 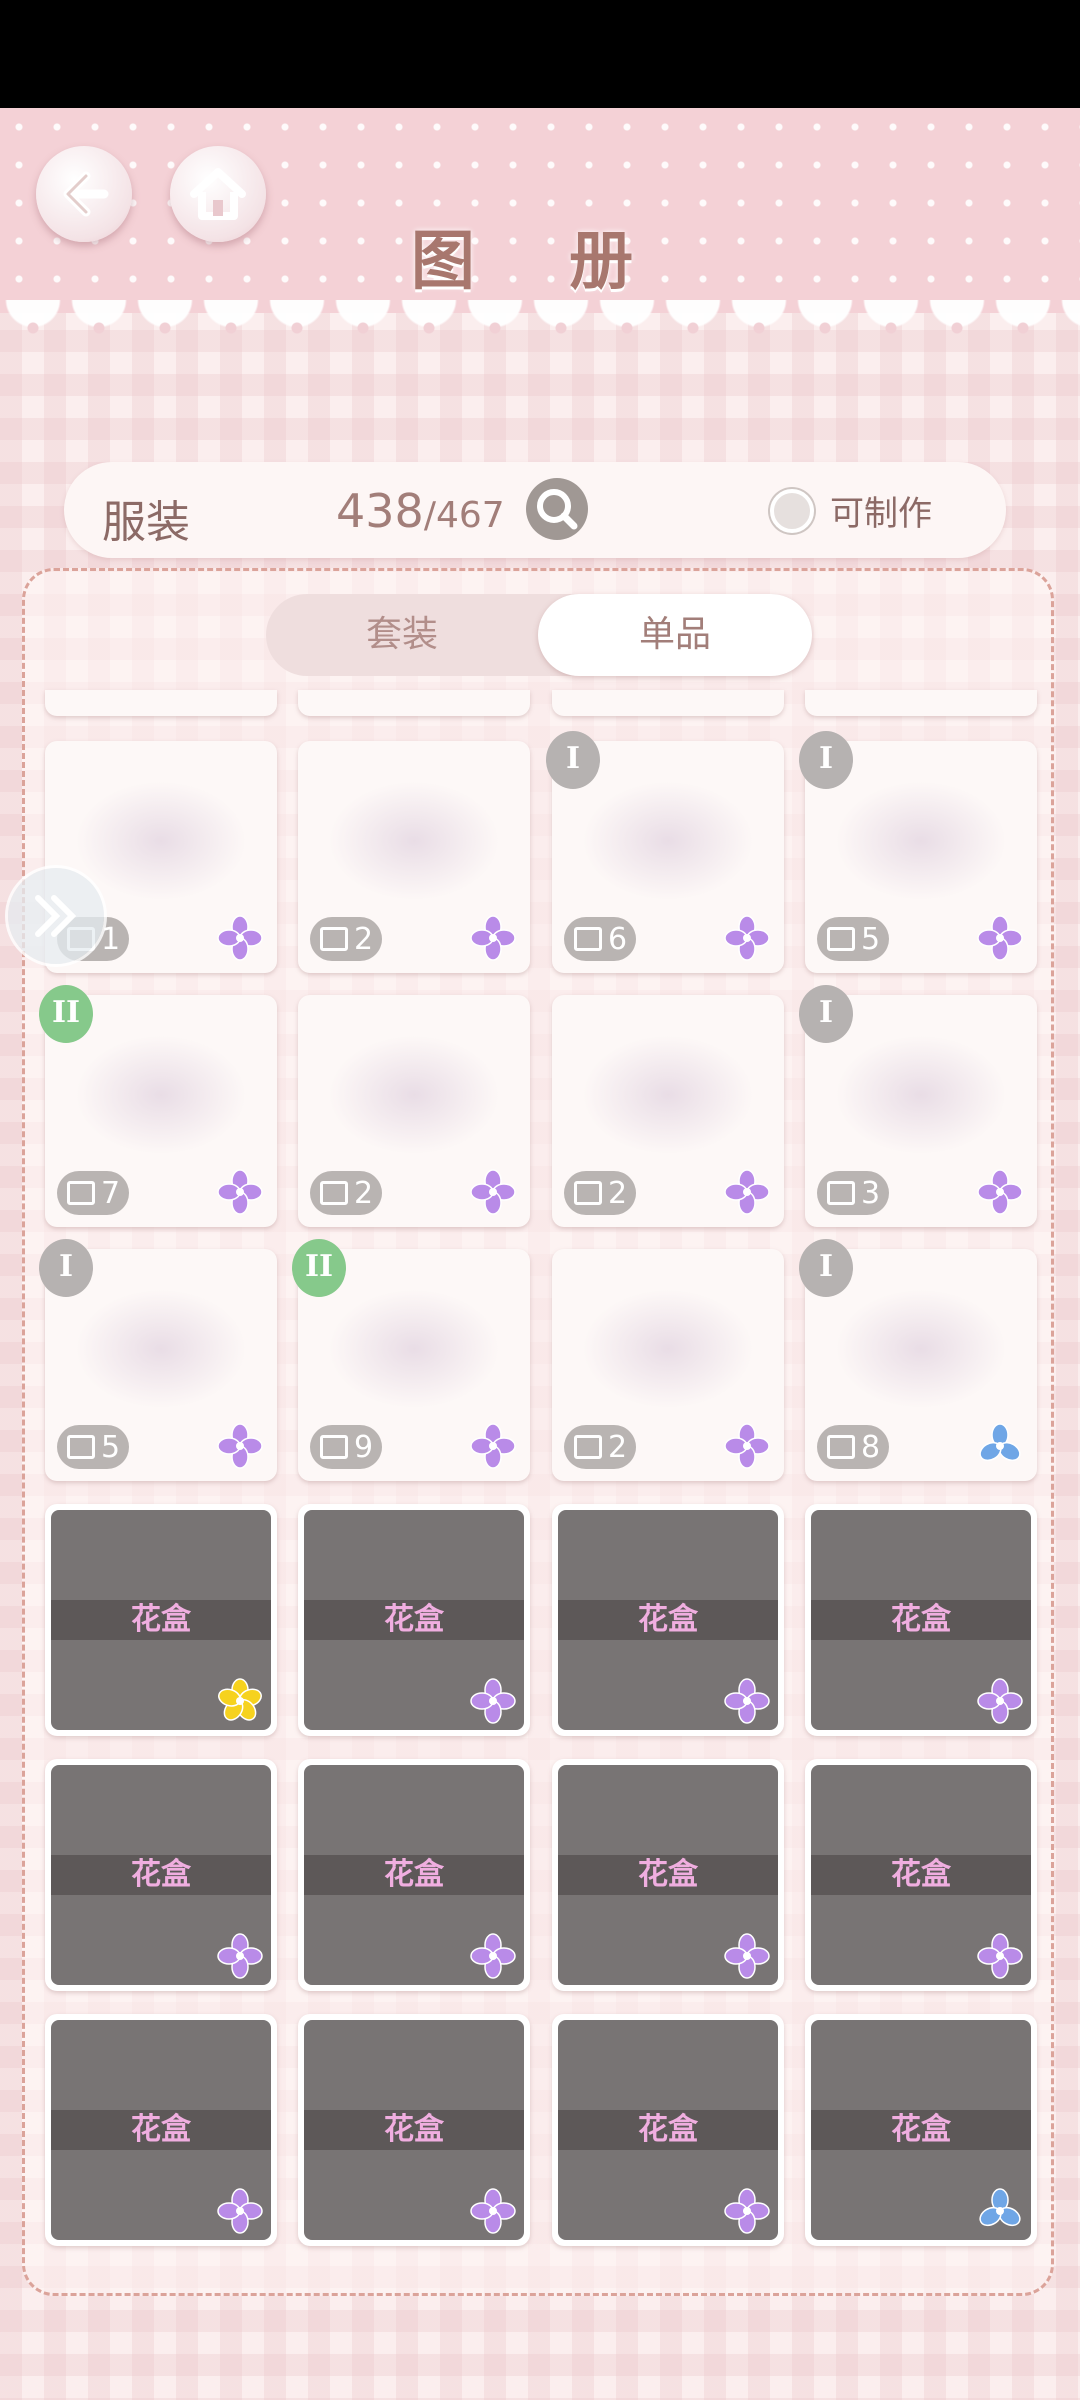 I want to click on tab-sets: 套装, so click(x=402, y=635).